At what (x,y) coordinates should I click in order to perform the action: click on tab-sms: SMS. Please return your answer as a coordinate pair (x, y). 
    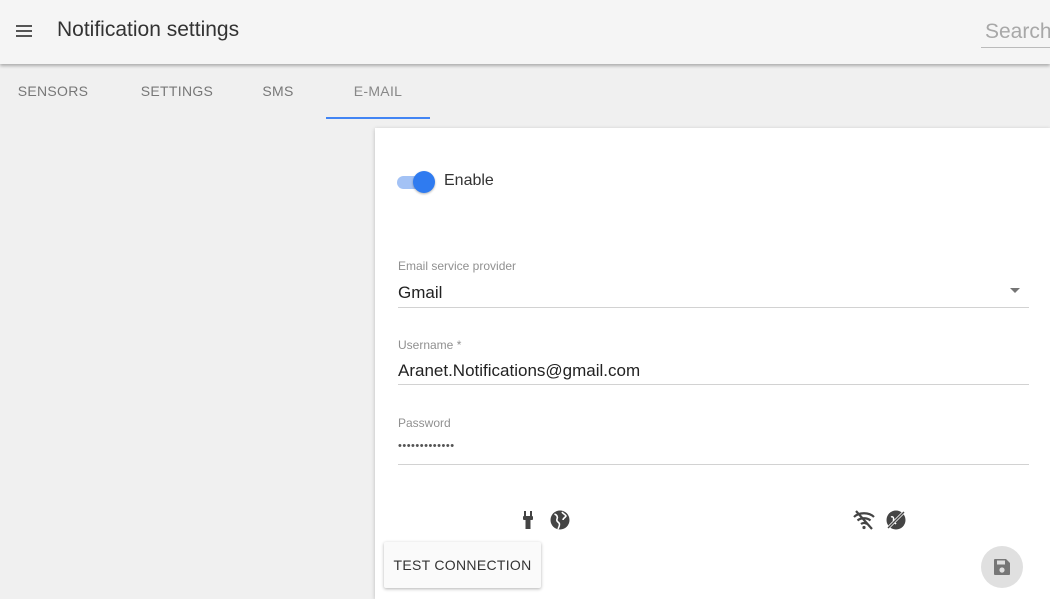
    Looking at the image, I should click on (278, 92).